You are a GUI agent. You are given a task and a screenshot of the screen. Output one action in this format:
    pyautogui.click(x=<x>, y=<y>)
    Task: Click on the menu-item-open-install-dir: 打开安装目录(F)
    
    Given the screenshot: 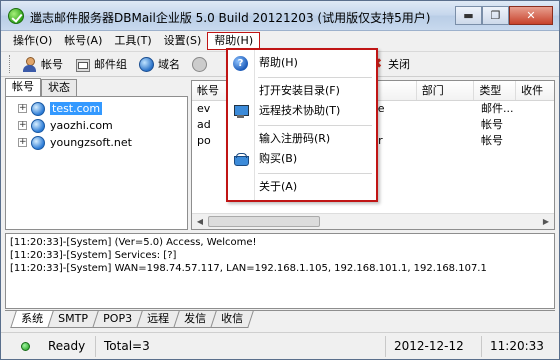 What is the action you would take?
    pyautogui.click(x=302, y=91)
    